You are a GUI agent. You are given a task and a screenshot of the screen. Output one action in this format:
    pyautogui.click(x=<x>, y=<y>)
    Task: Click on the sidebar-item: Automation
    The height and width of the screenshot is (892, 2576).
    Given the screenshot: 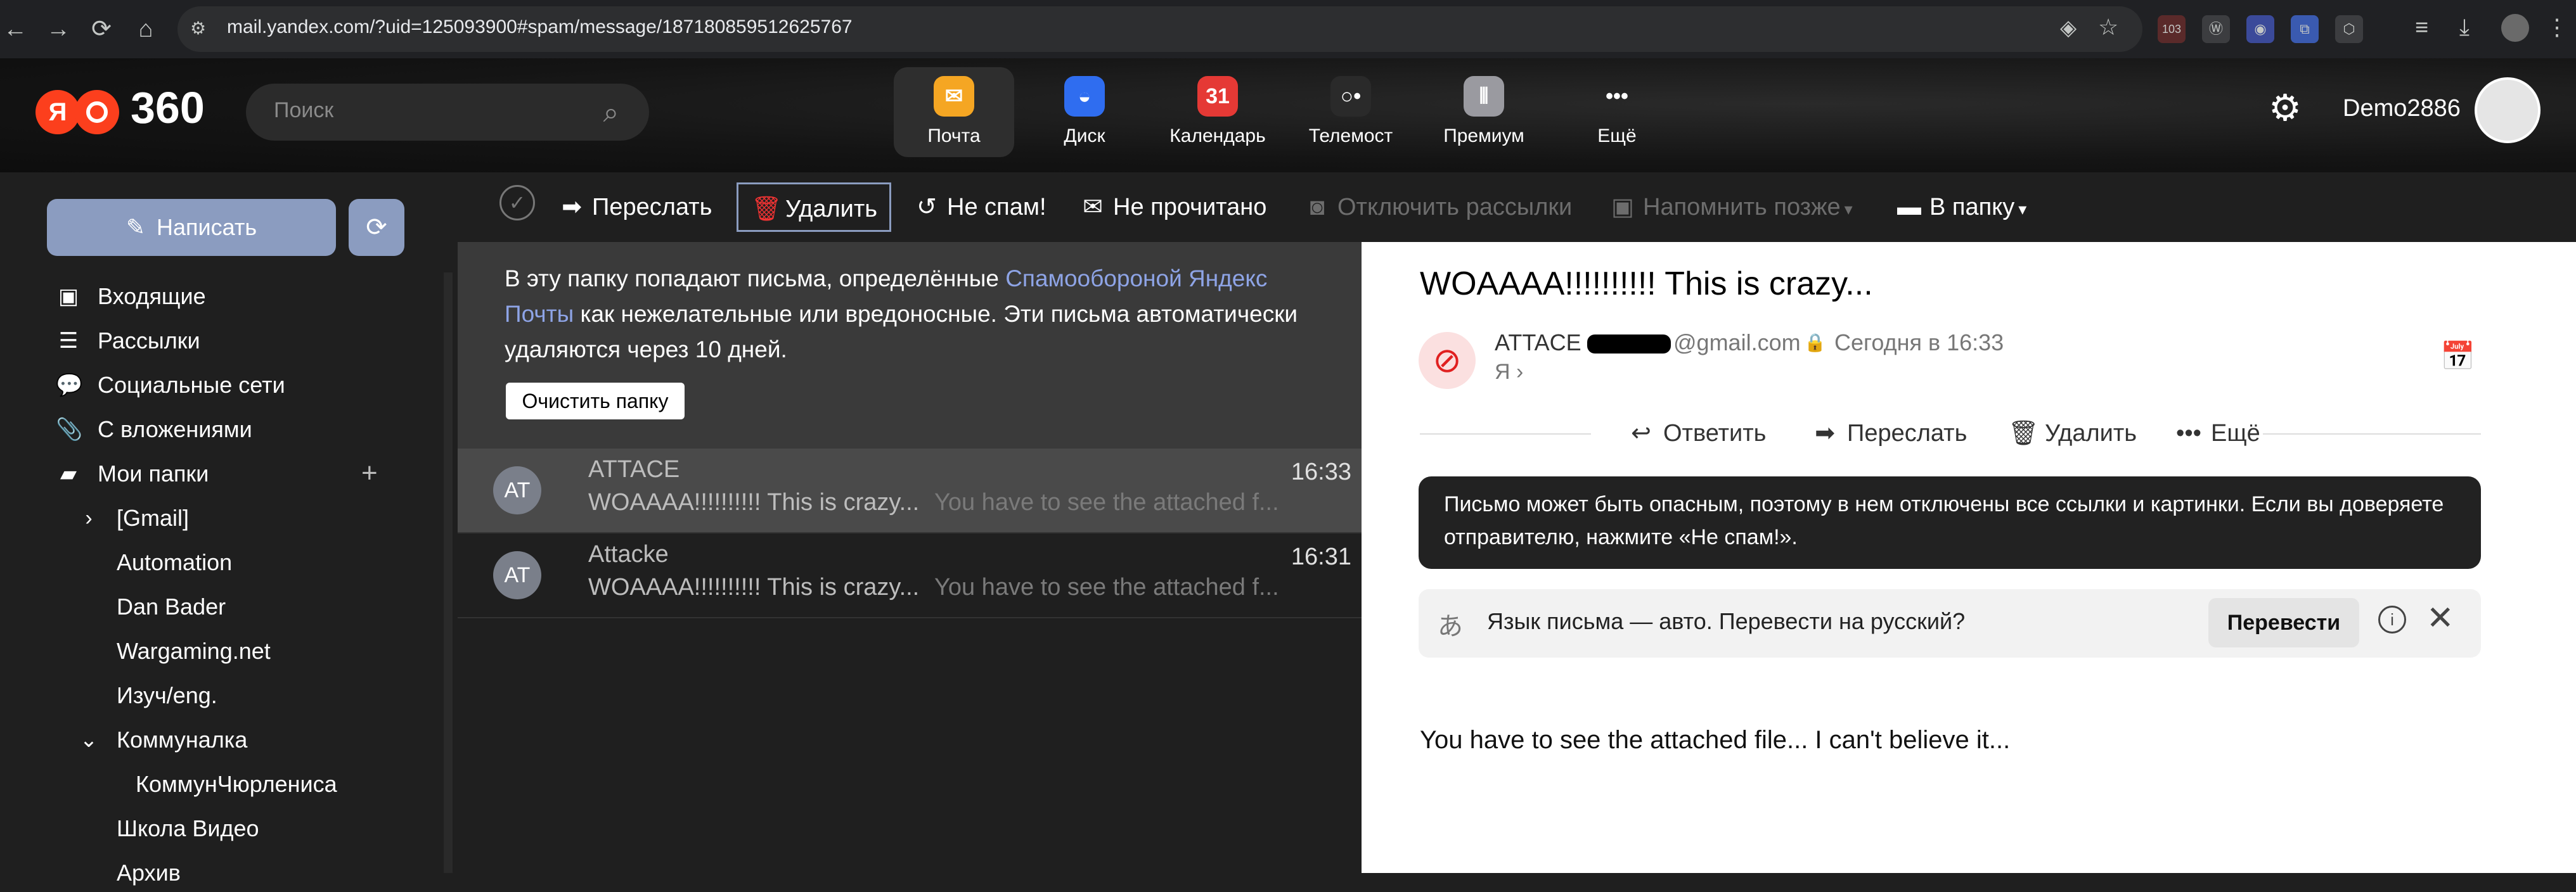 What is the action you would take?
    pyautogui.click(x=228, y=563)
    